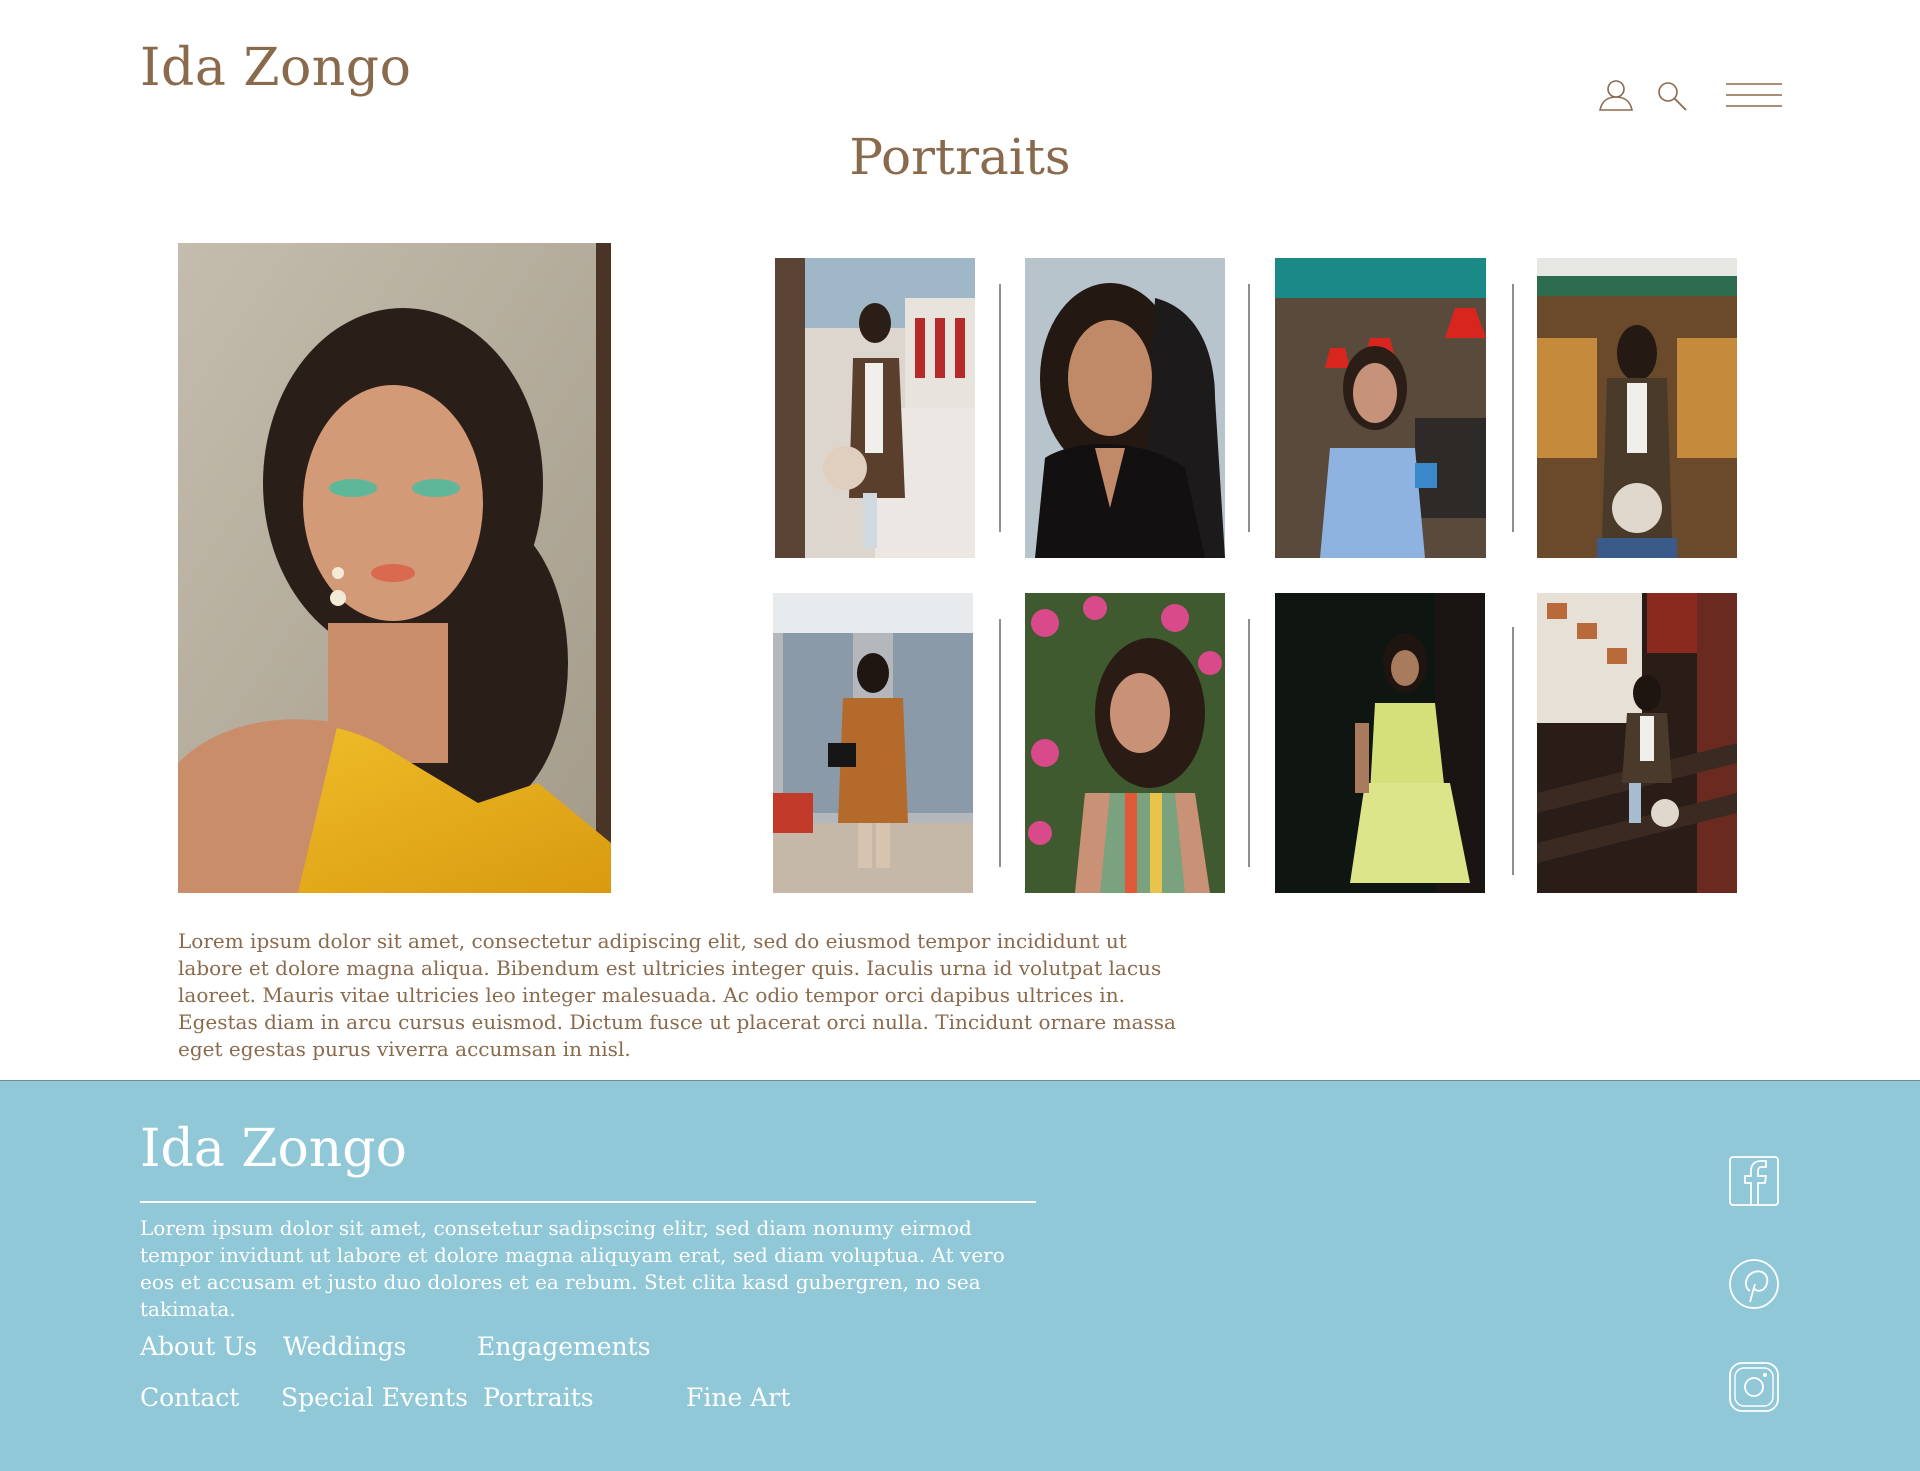  What do you see at coordinates (189, 1397) in the screenshot?
I see `footer-link-contact: Contact` at bounding box center [189, 1397].